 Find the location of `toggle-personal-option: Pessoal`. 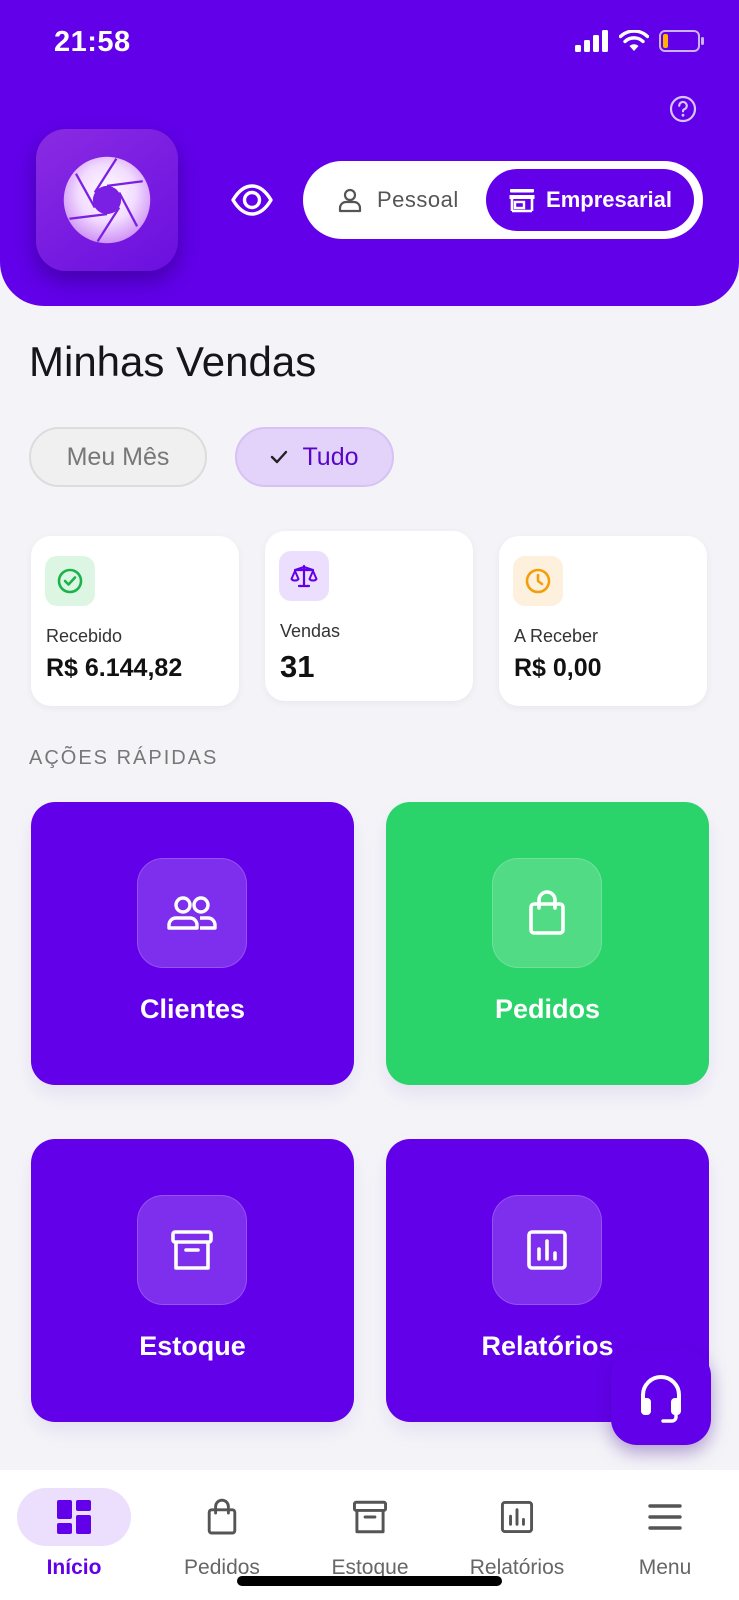

toggle-personal-option: Pessoal is located at coordinates (398, 200).